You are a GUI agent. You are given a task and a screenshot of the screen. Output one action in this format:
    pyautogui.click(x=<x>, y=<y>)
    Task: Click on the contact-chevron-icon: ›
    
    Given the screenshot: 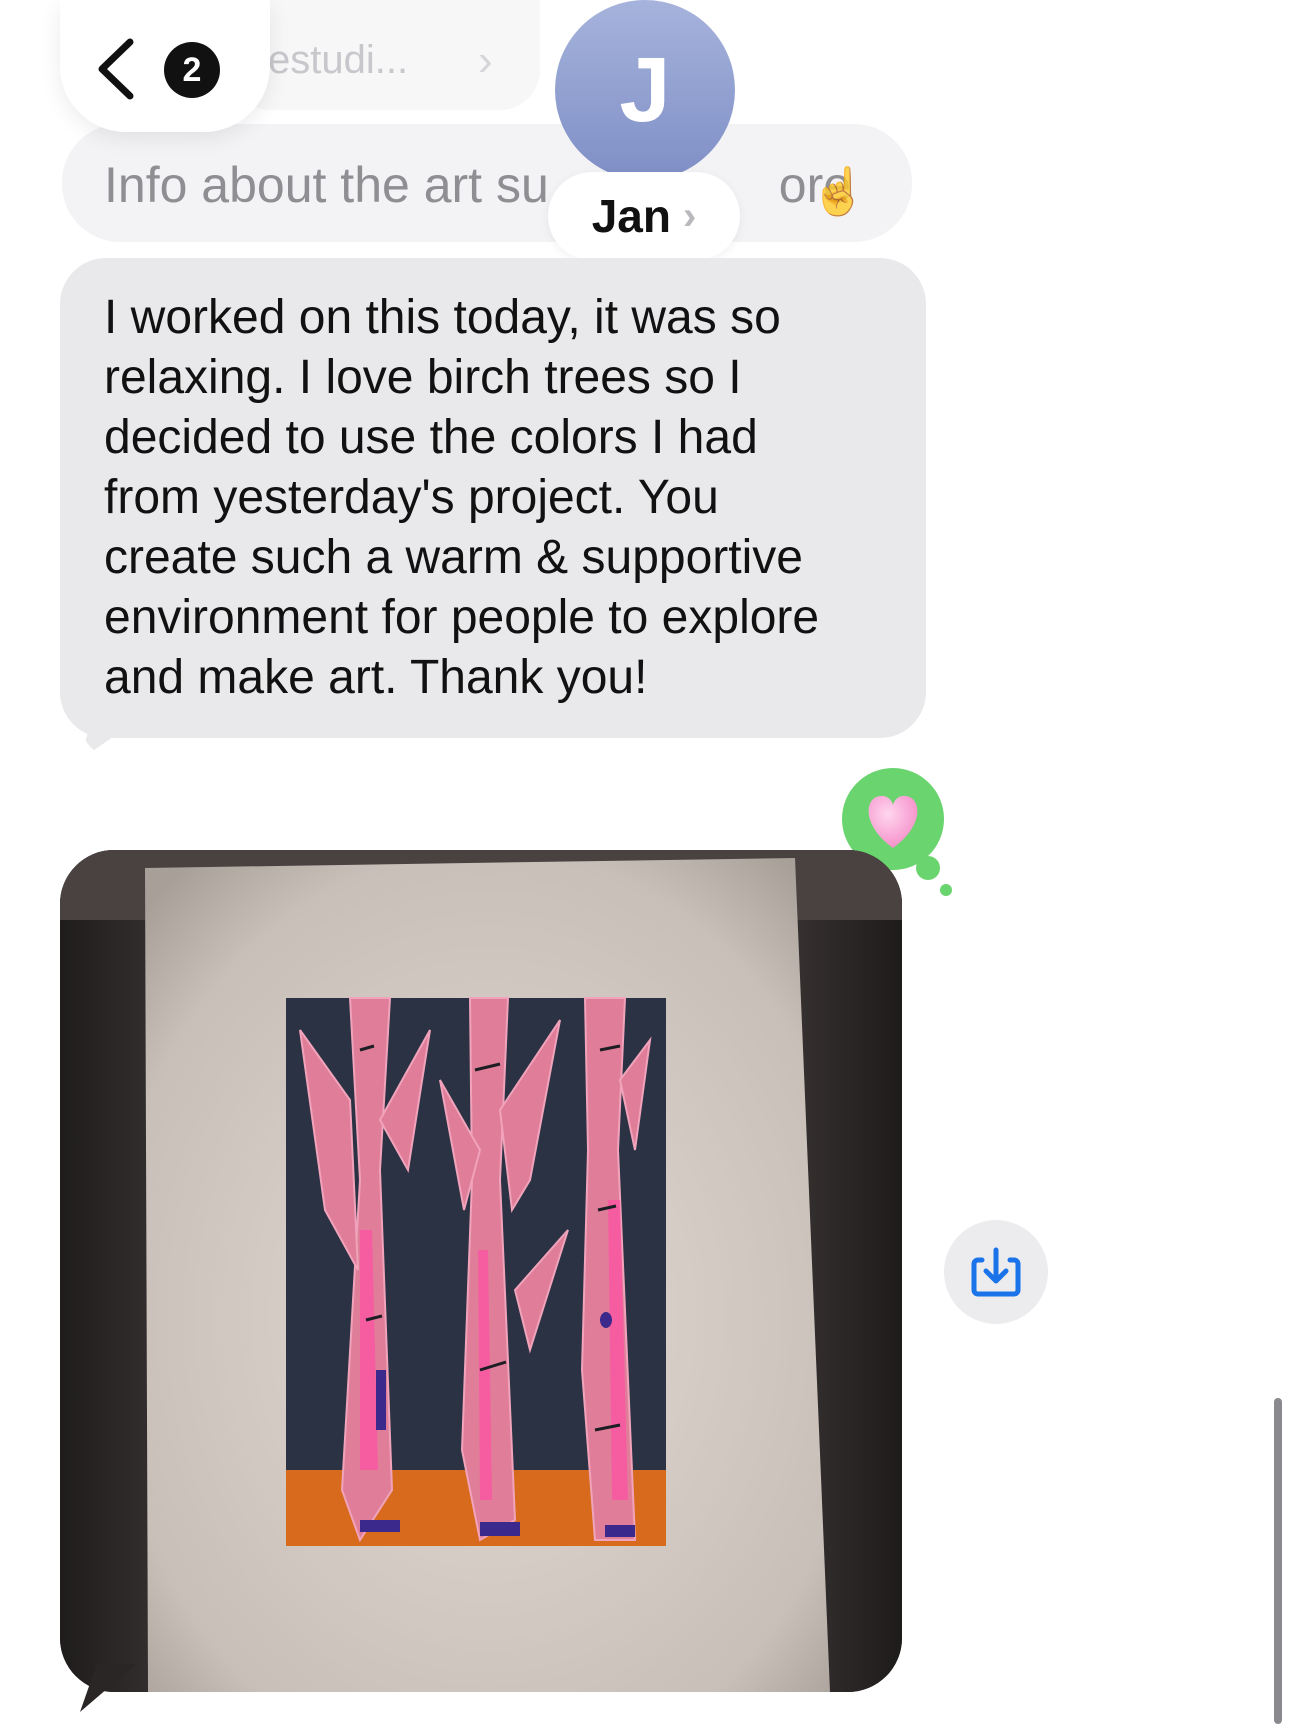 What is the action you would take?
    pyautogui.click(x=689, y=215)
    